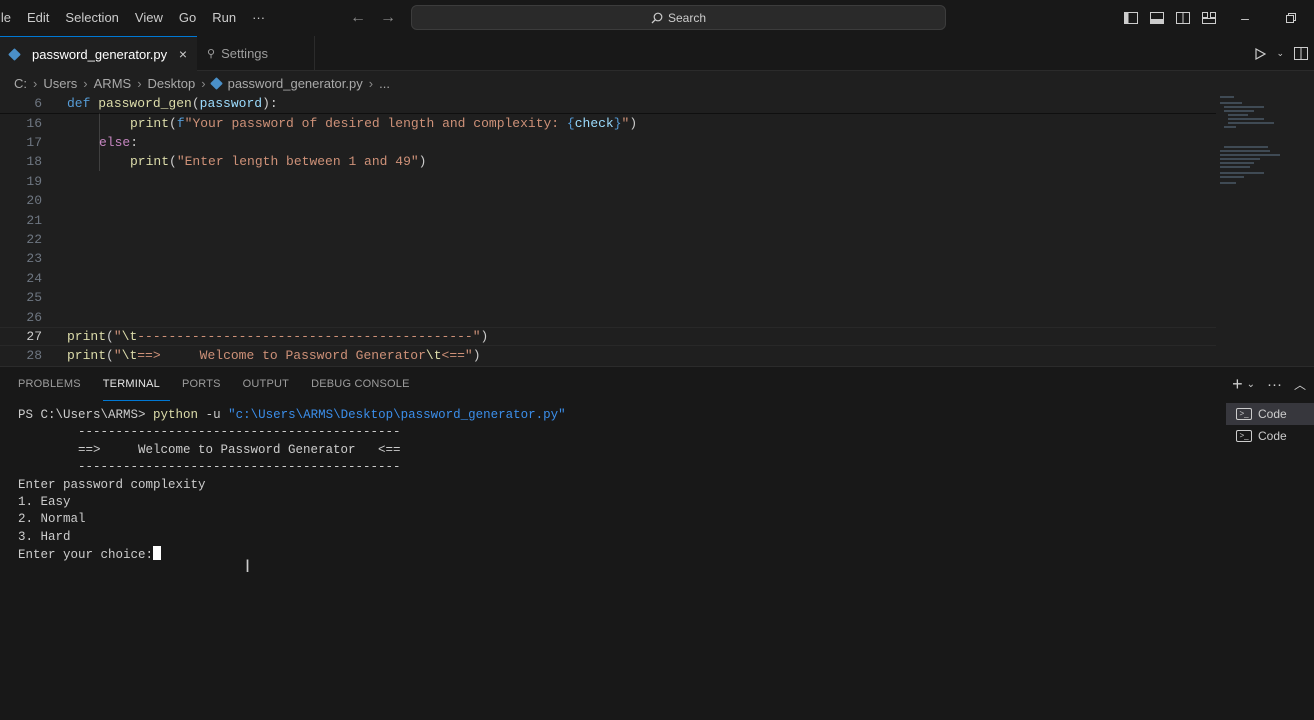 The height and width of the screenshot is (720, 1314). What do you see at coordinates (44, 536) in the screenshot?
I see `terminal-line: 3. Hard` at bounding box center [44, 536].